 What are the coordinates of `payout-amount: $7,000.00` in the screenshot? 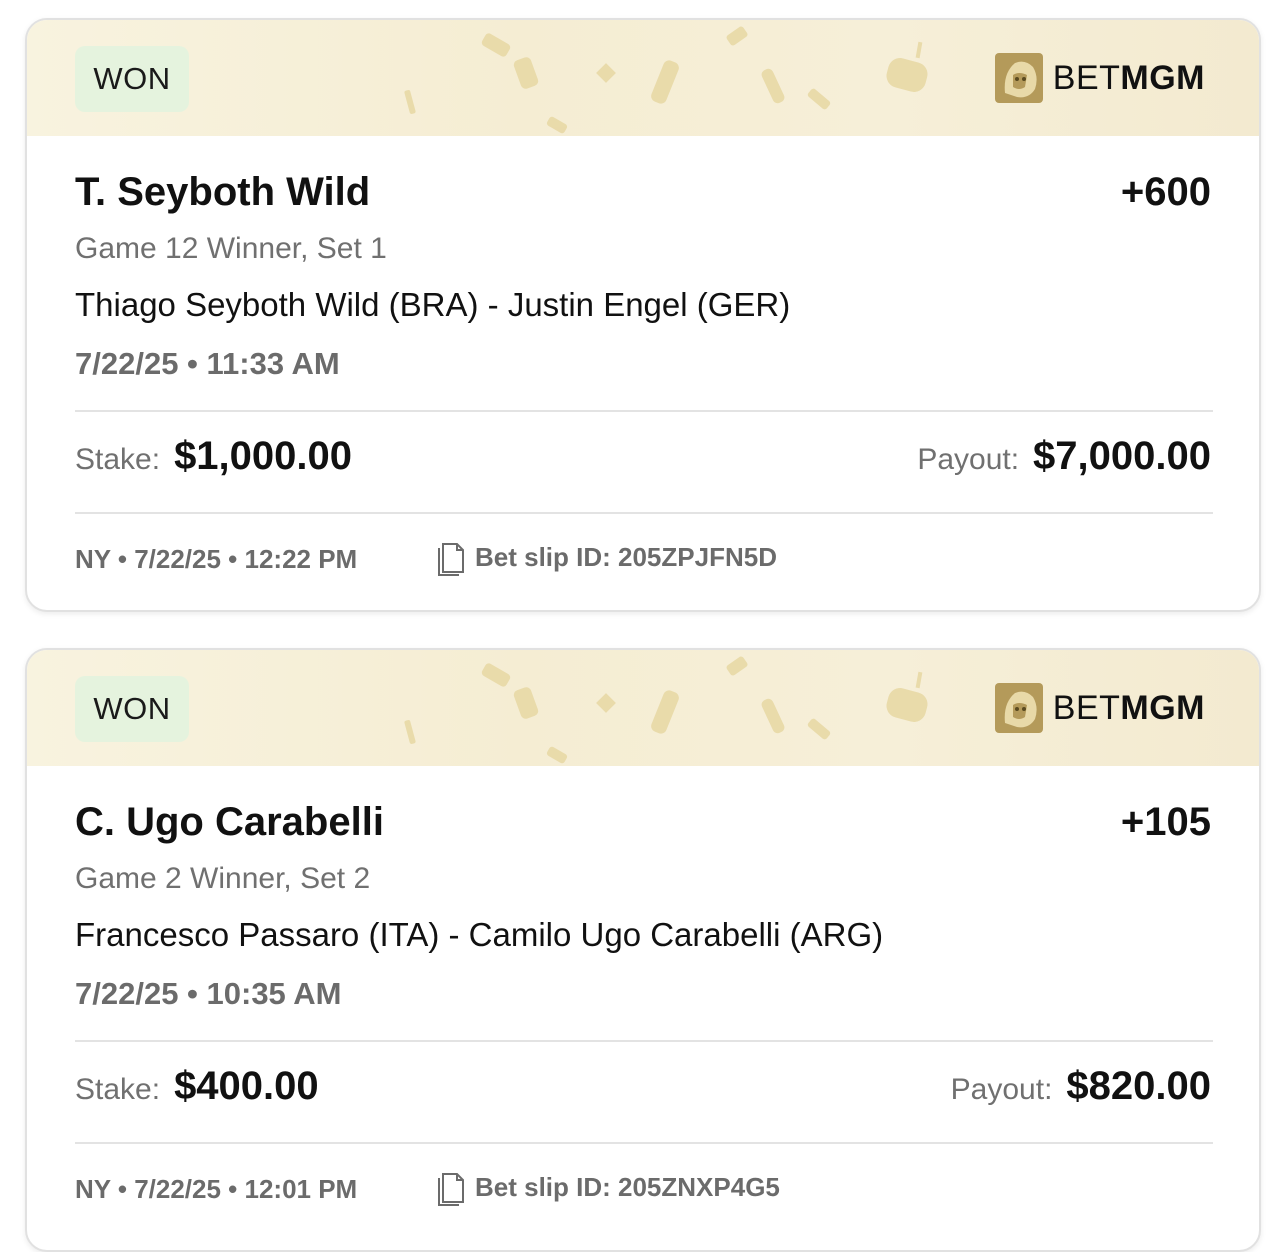 It's located at (1122, 456).